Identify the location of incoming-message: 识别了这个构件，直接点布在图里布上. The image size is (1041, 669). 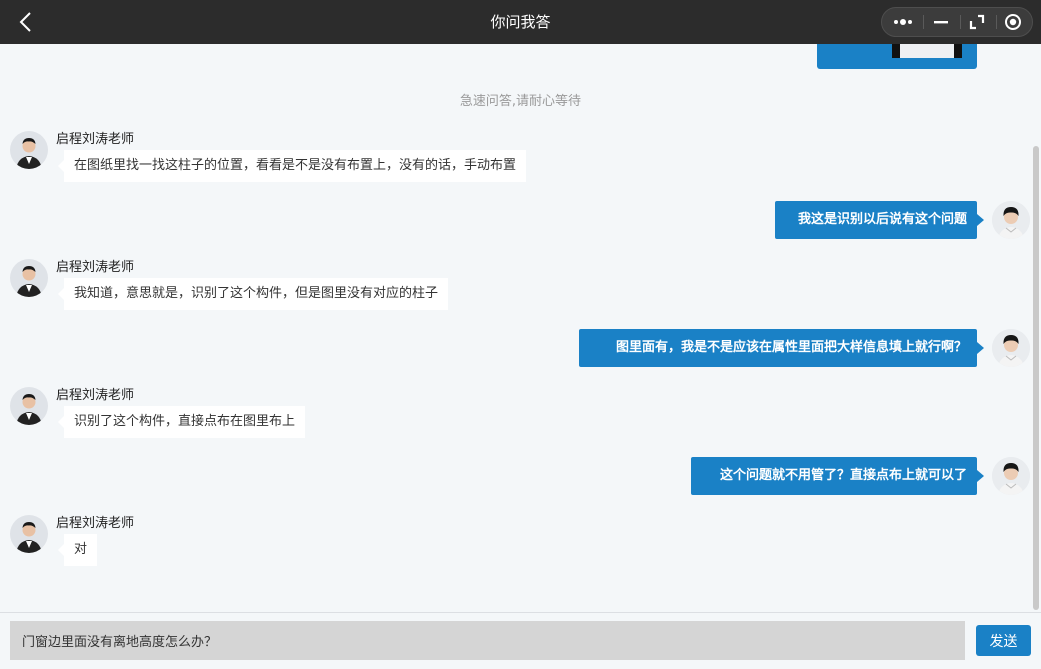
(181, 422).